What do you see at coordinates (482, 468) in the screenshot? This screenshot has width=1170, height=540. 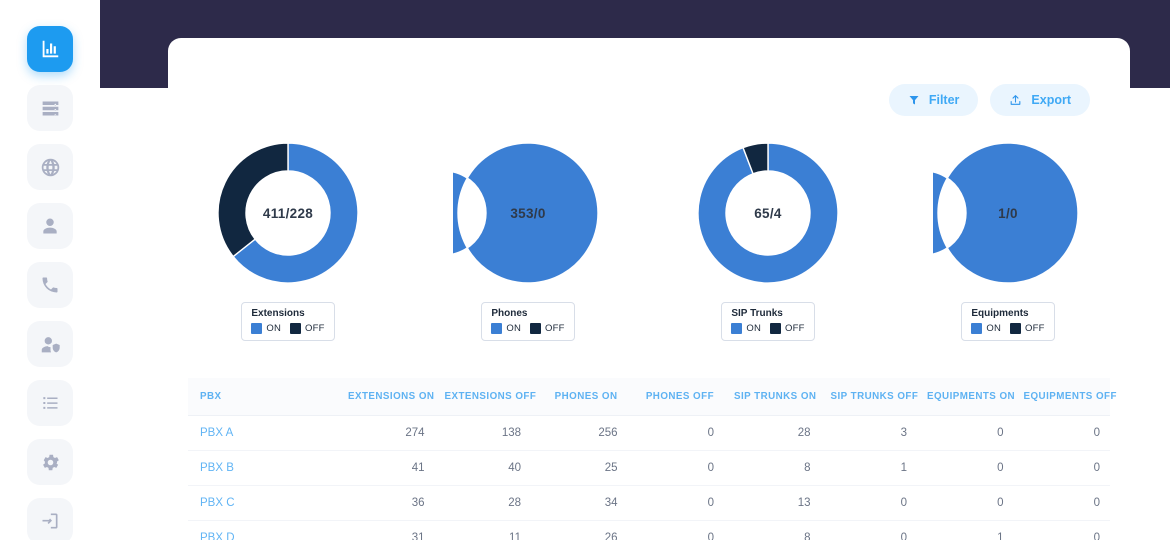 I see `table-cell: 40` at bounding box center [482, 468].